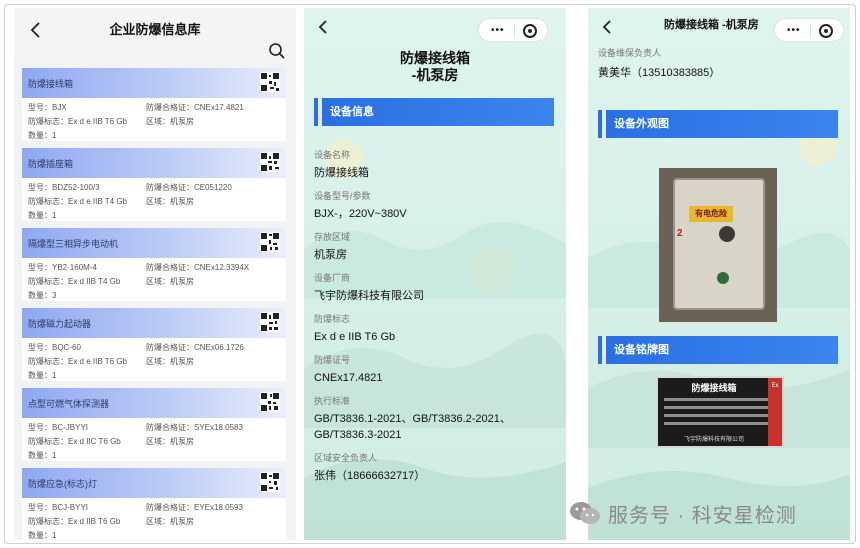  I want to click on detail-title-area: -机泵房, so click(435, 75).